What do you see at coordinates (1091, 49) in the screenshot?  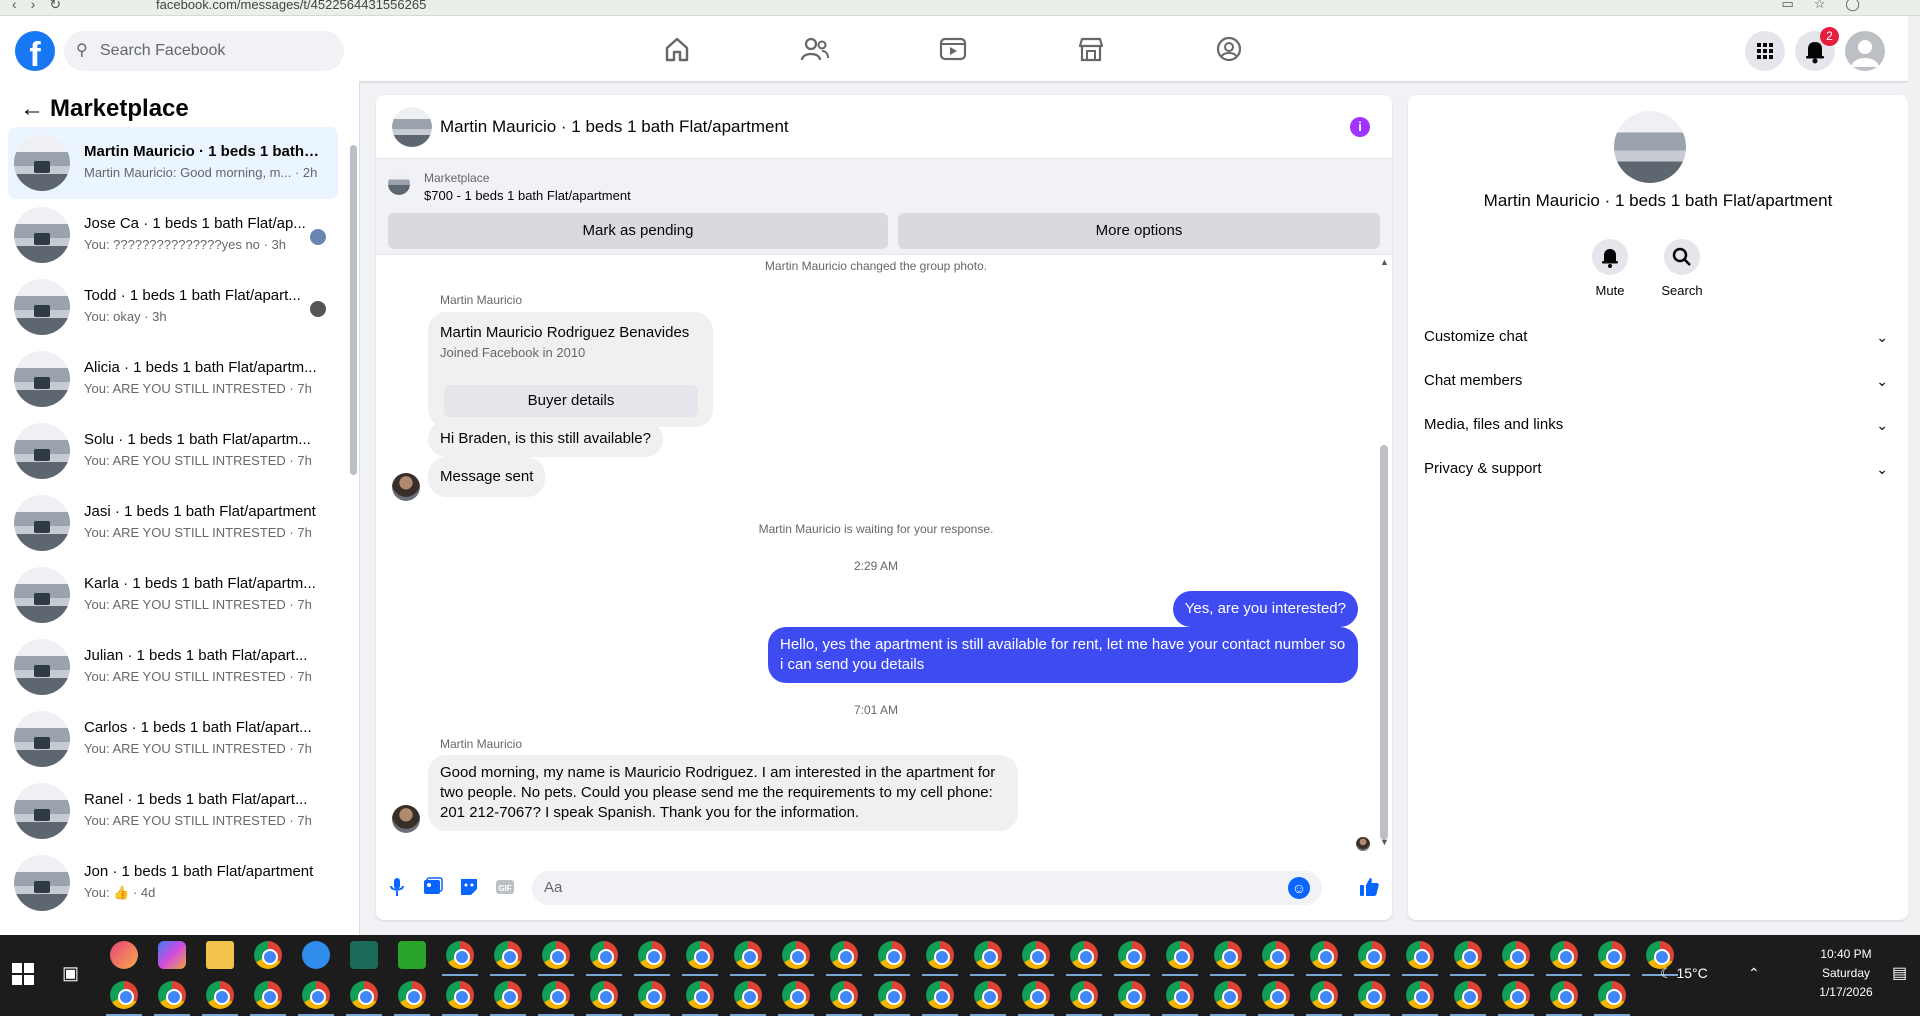 I see `marketplace-icon` at bounding box center [1091, 49].